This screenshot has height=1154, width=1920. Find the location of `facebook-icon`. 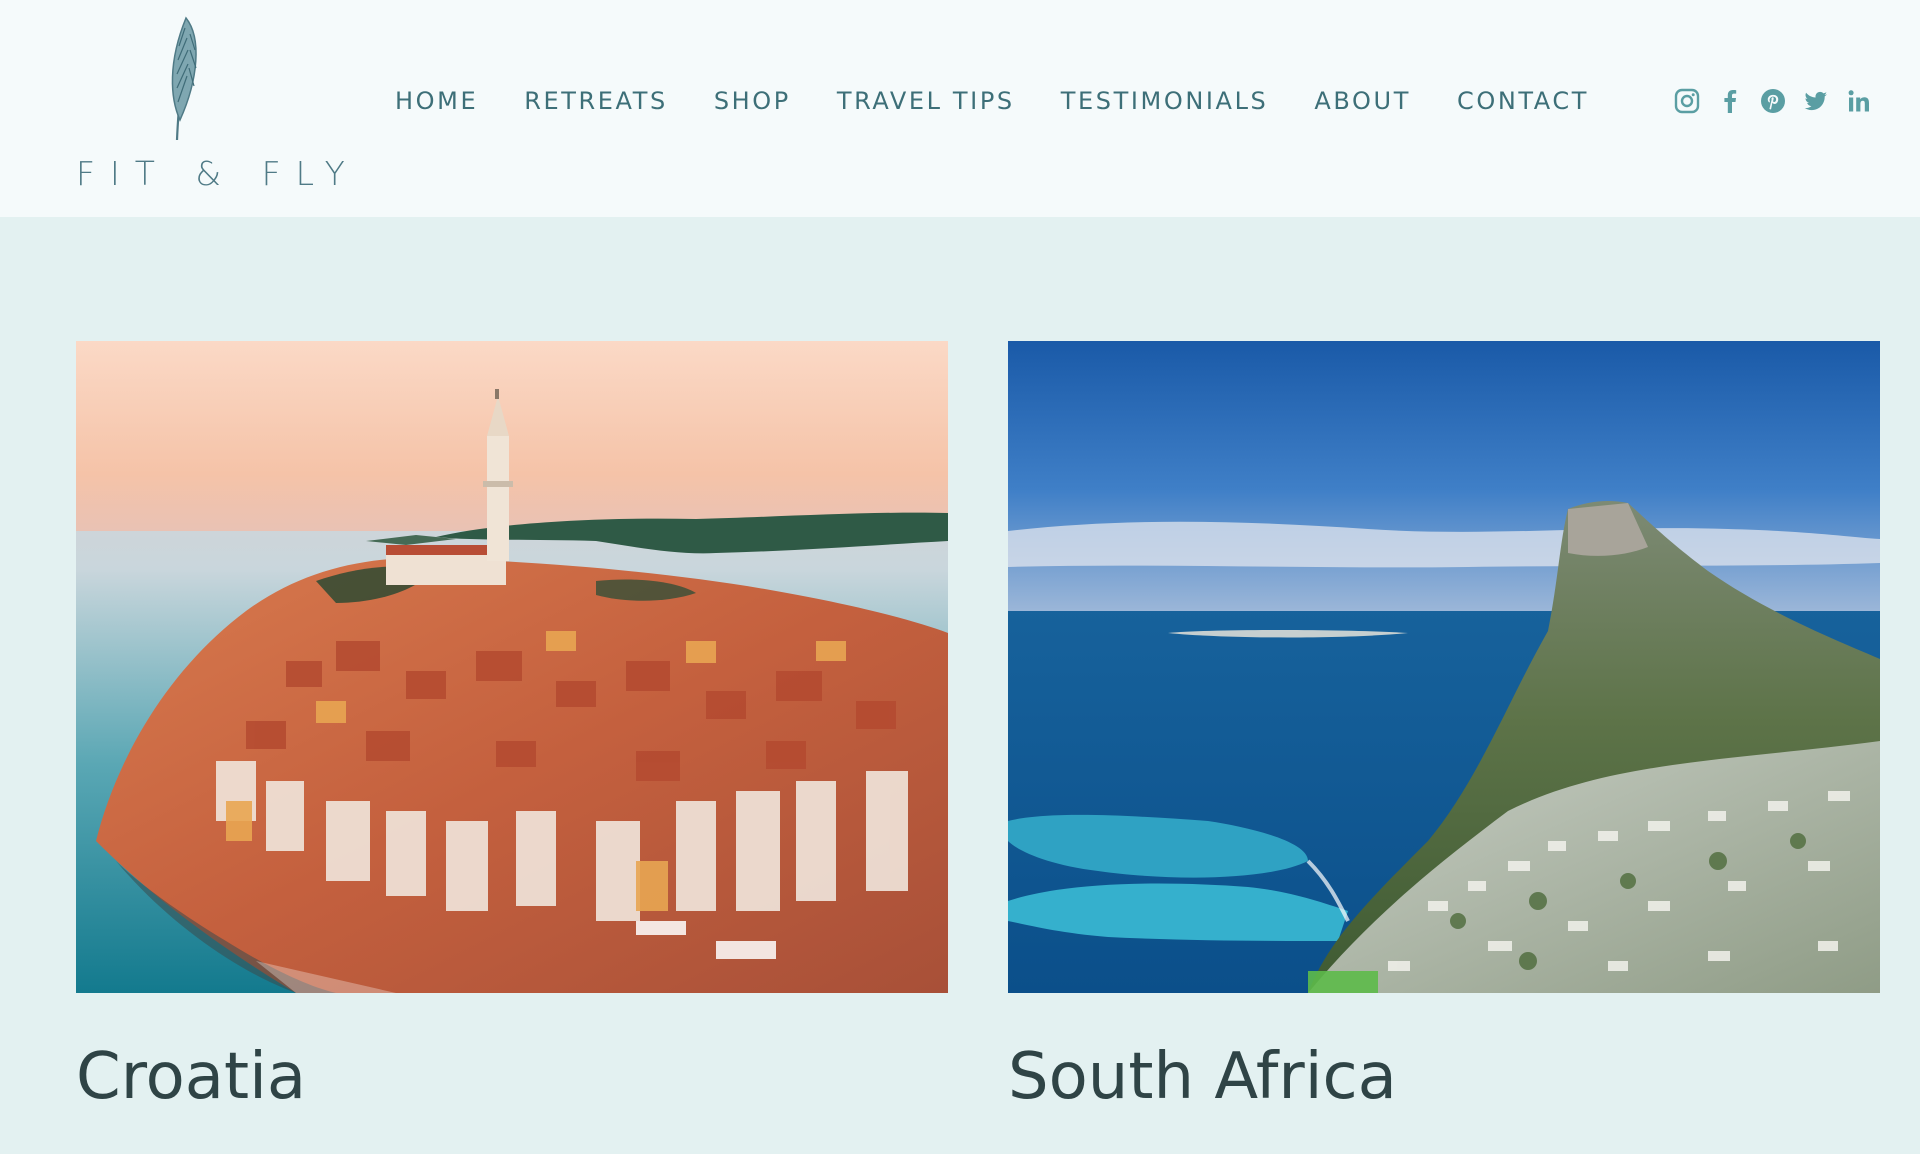

facebook-icon is located at coordinates (1730, 101).